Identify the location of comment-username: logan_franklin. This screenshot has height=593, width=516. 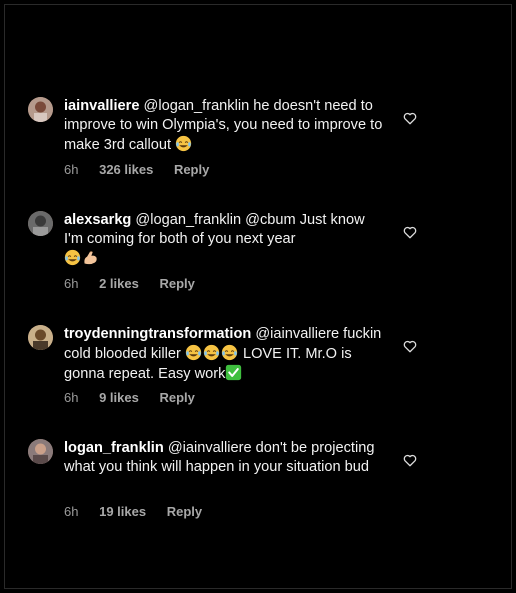
(114, 448).